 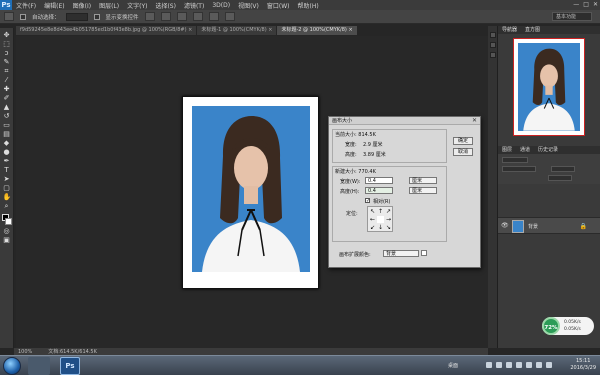 What do you see at coordinates (515, 160) in the screenshot?
I see `layer-filter-select` at bounding box center [515, 160].